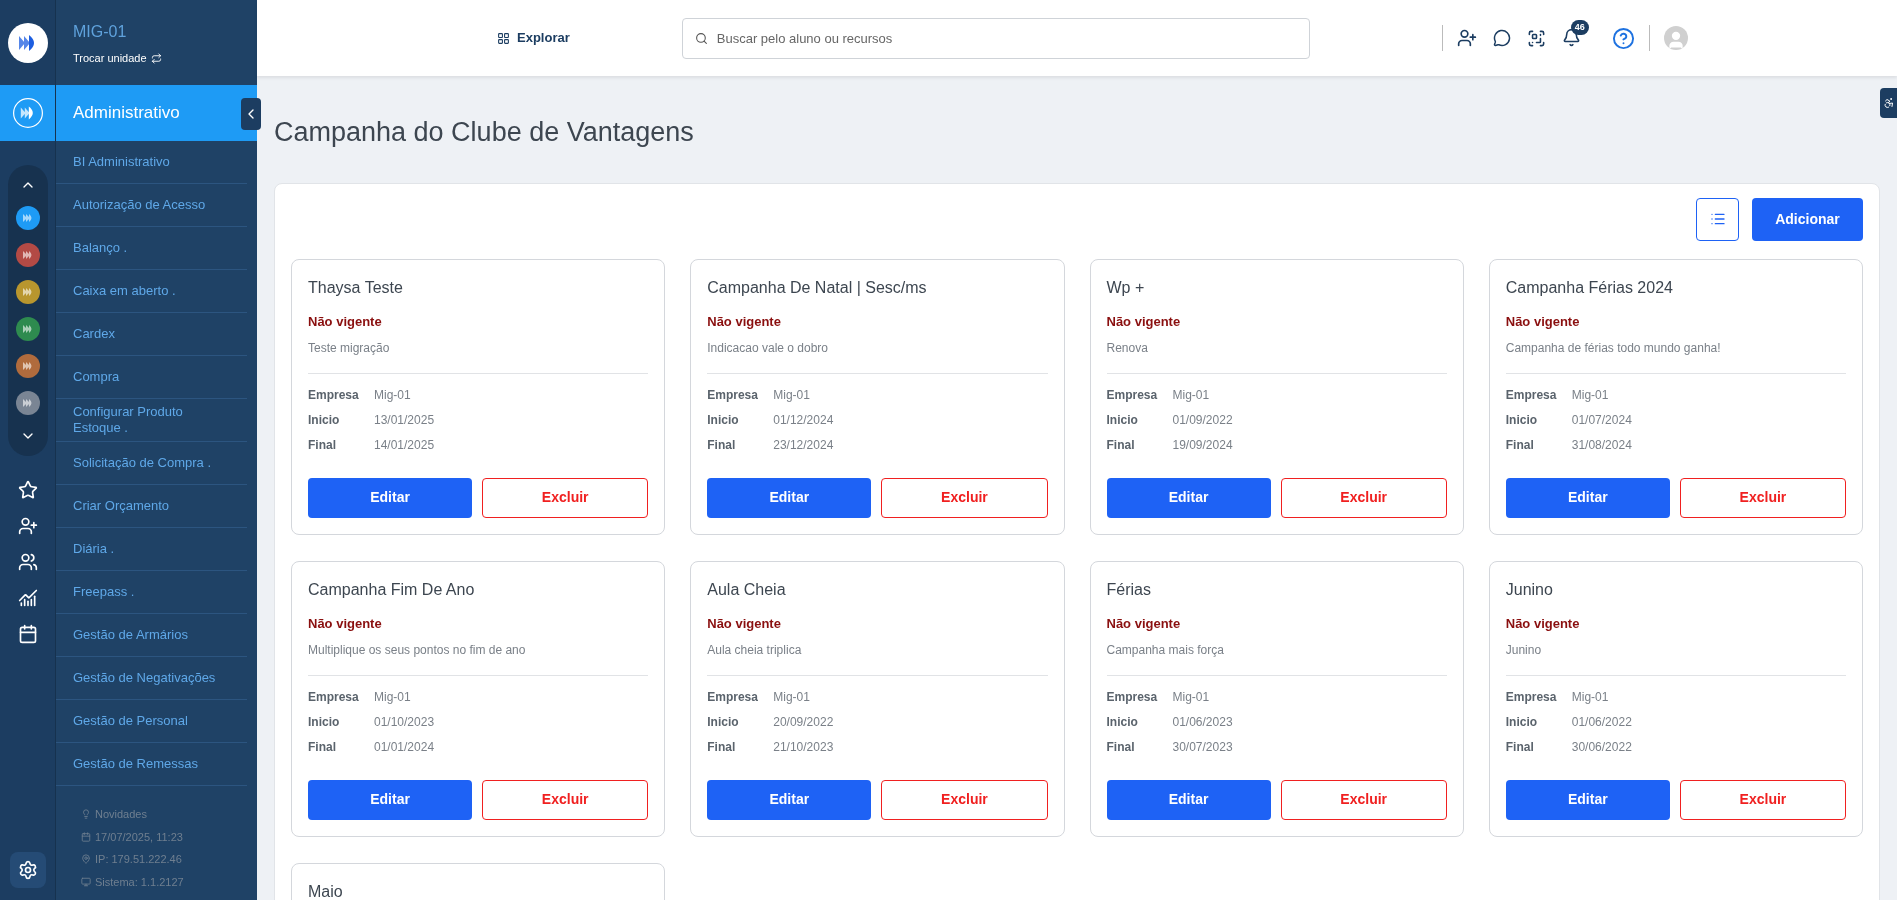  What do you see at coordinates (151, 721) in the screenshot?
I see `menu-item: Gestão de Personal` at bounding box center [151, 721].